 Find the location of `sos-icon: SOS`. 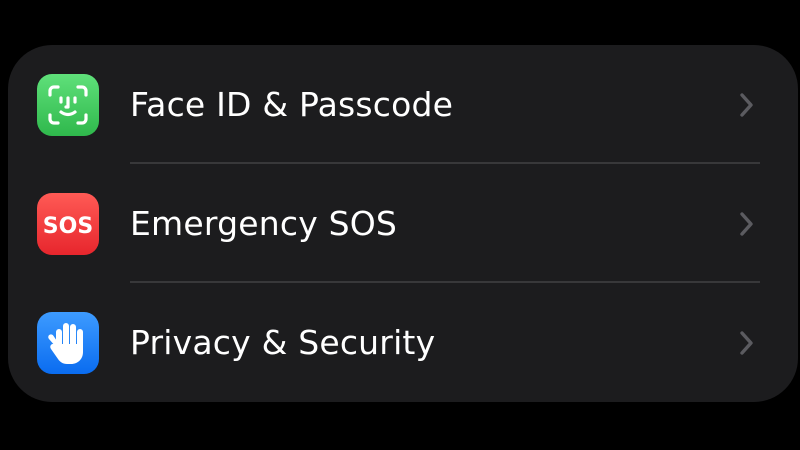

sos-icon: SOS is located at coordinates (68, 224).